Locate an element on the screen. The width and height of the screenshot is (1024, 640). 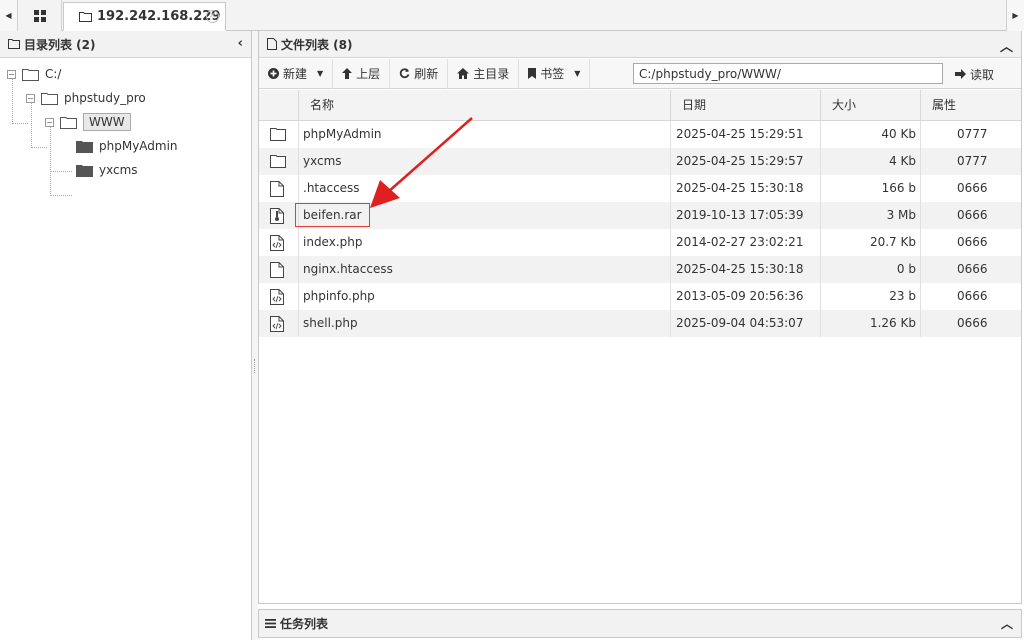
tab-host-label: 192.242.168.229 is located at coordinates (159, 16).